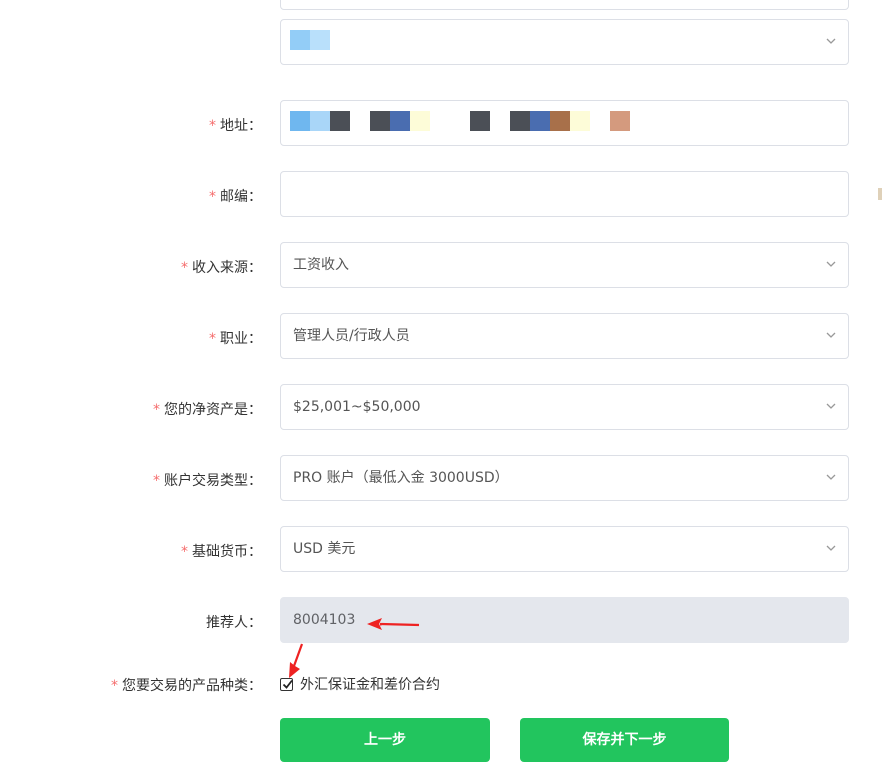  I want to click on address-input, so click(564, 123).